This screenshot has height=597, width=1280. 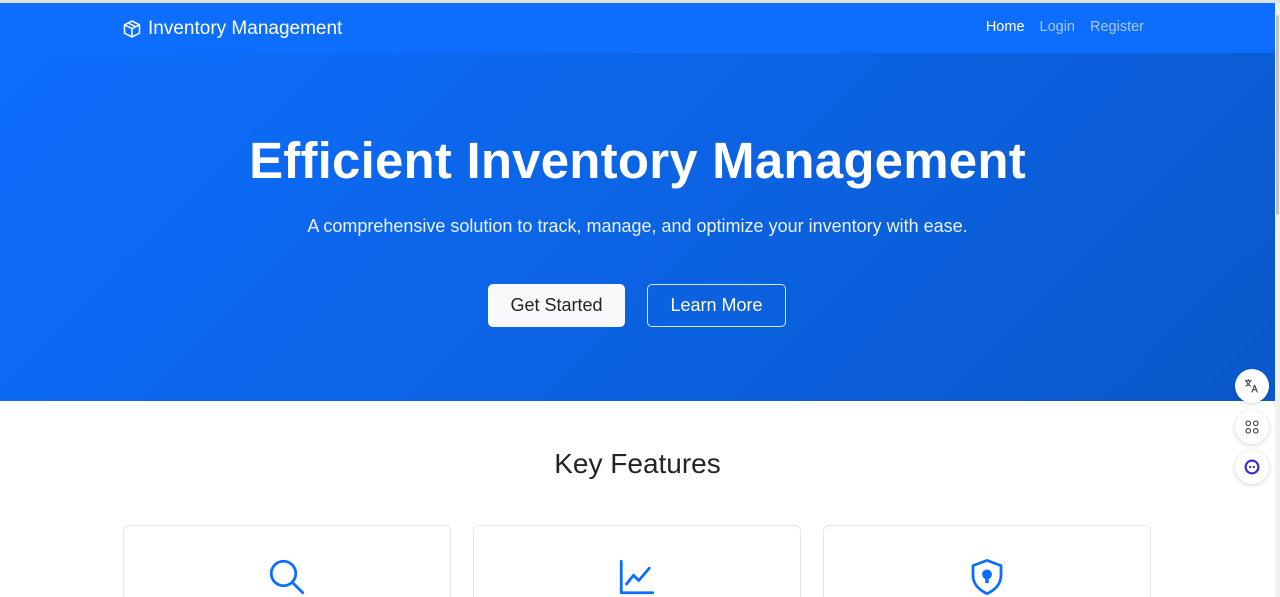 I want to click on get-started-button: Get Started, so click(x=556, y=305).